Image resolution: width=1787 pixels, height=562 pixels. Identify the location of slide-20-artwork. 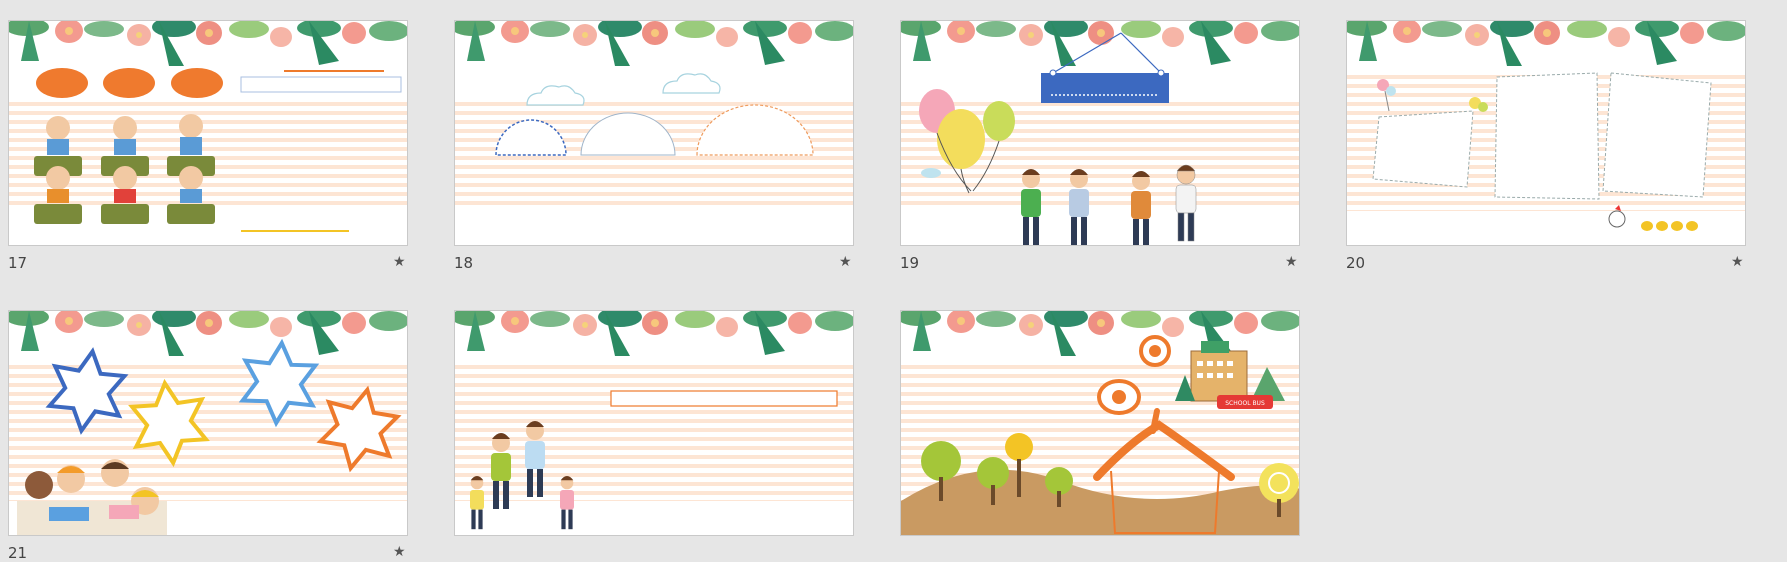
(1546, 126).